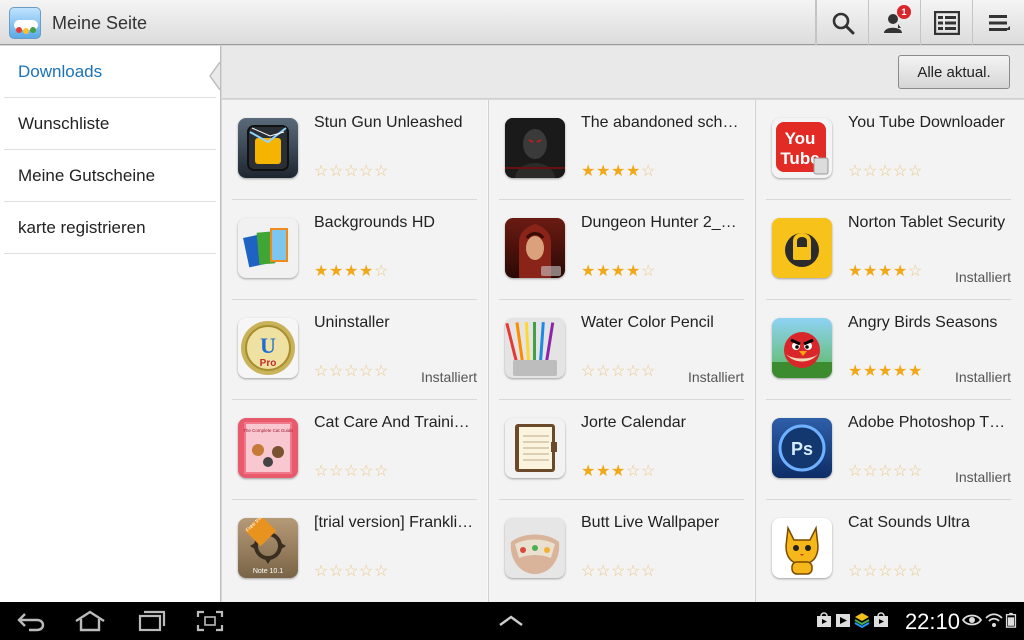 The height and width of the screenshot is (640, 1024). I want to click on list-view-icon, so click(946, 22).